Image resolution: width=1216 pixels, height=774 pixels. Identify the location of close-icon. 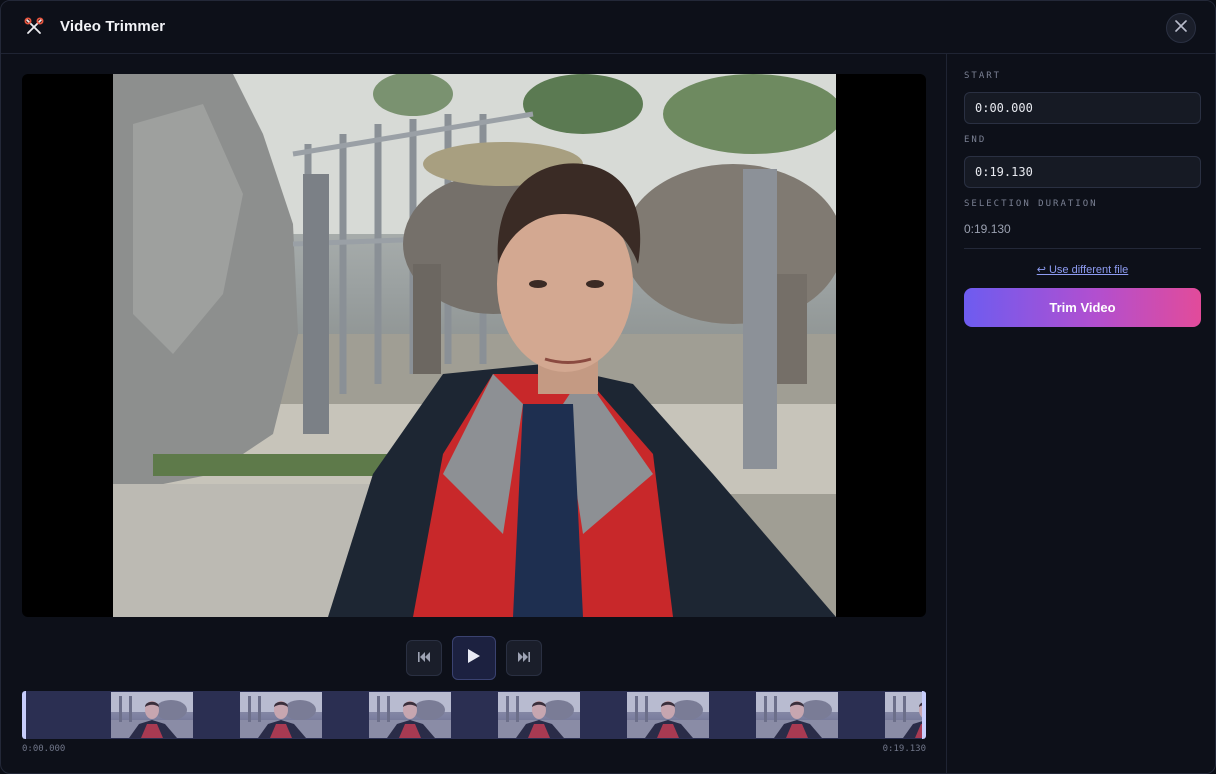
(1181, 28).